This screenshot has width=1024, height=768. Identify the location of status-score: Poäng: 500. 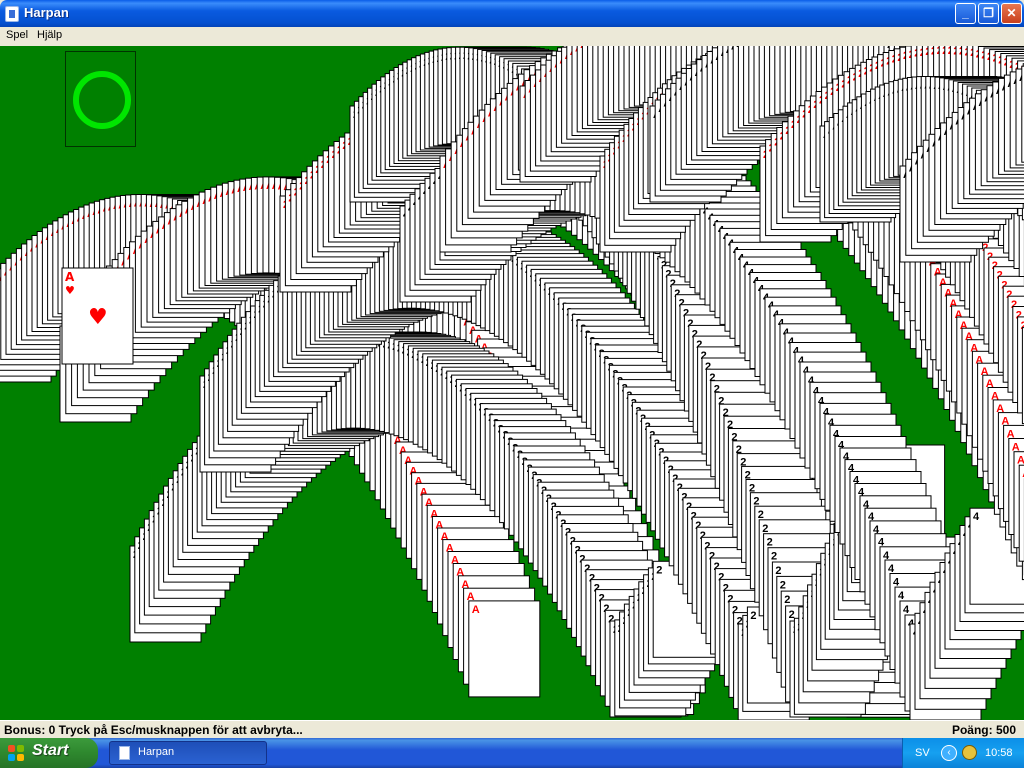
(983, 730).